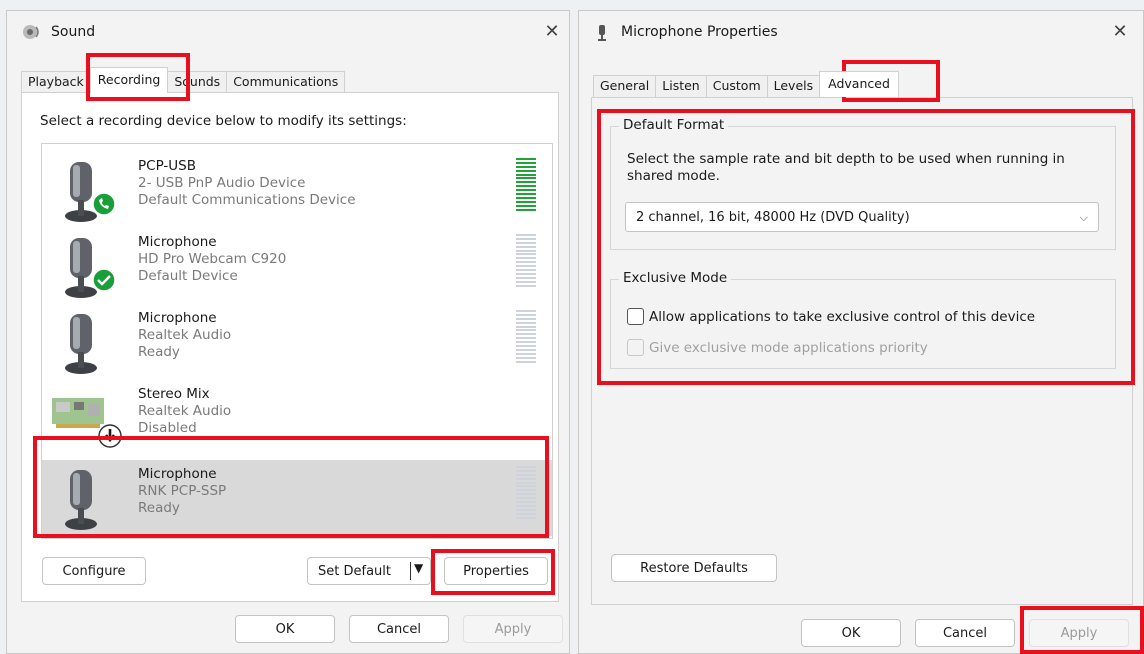 The image size is (1144, 654). I want to click on sound-tabs: Playback Recording Sounds Communications, so click(183, 80).